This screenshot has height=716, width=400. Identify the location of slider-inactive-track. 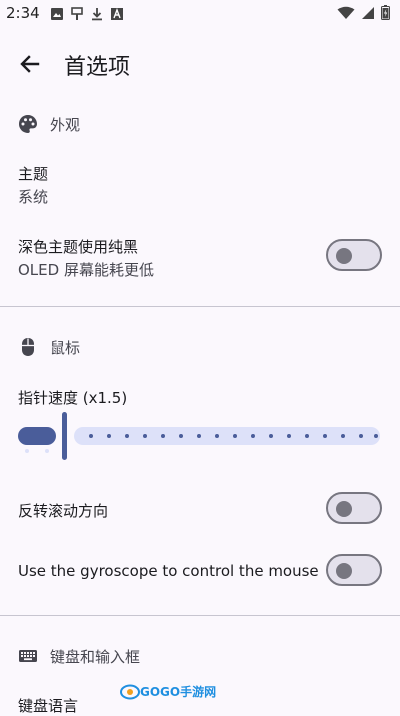
(227, 436).